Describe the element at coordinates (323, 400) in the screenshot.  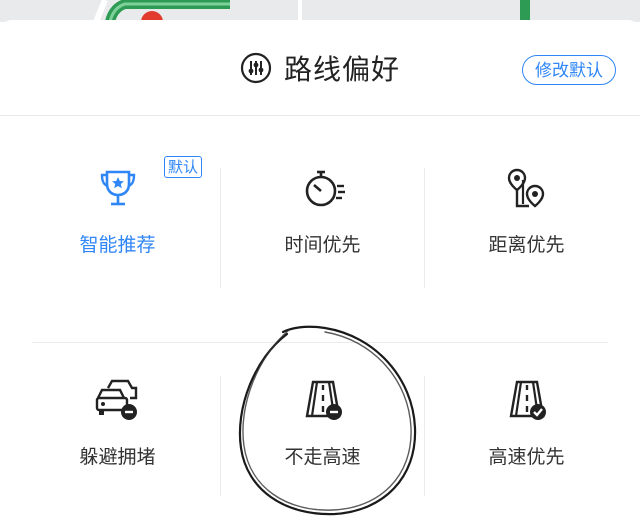
I see `no-highway-icon` at that location.